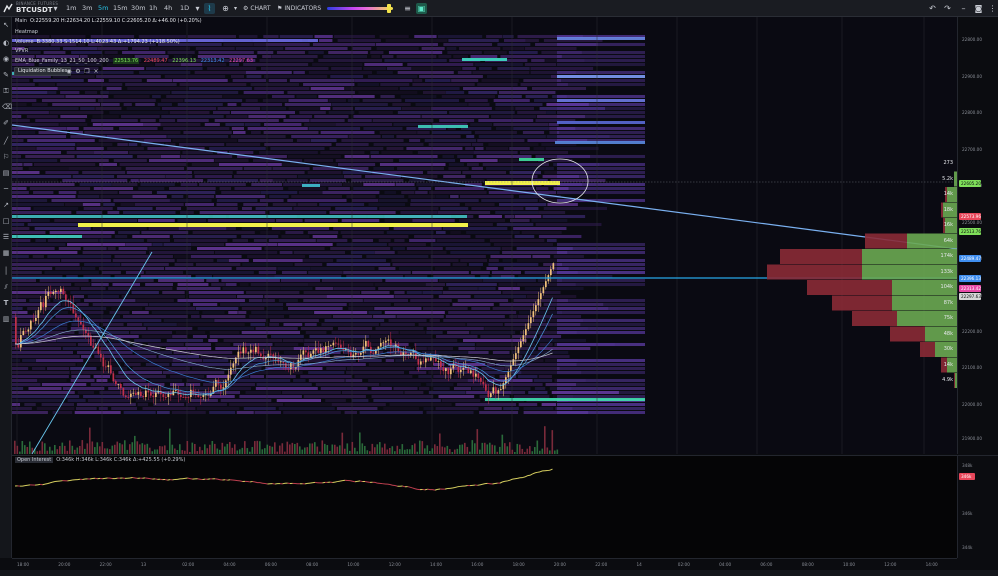 The width and height of the screenshot is (998, 576). Describe the element at coordinates (103, 8) in the screenshot. I see `timeframe-5m: 5m` at that location.